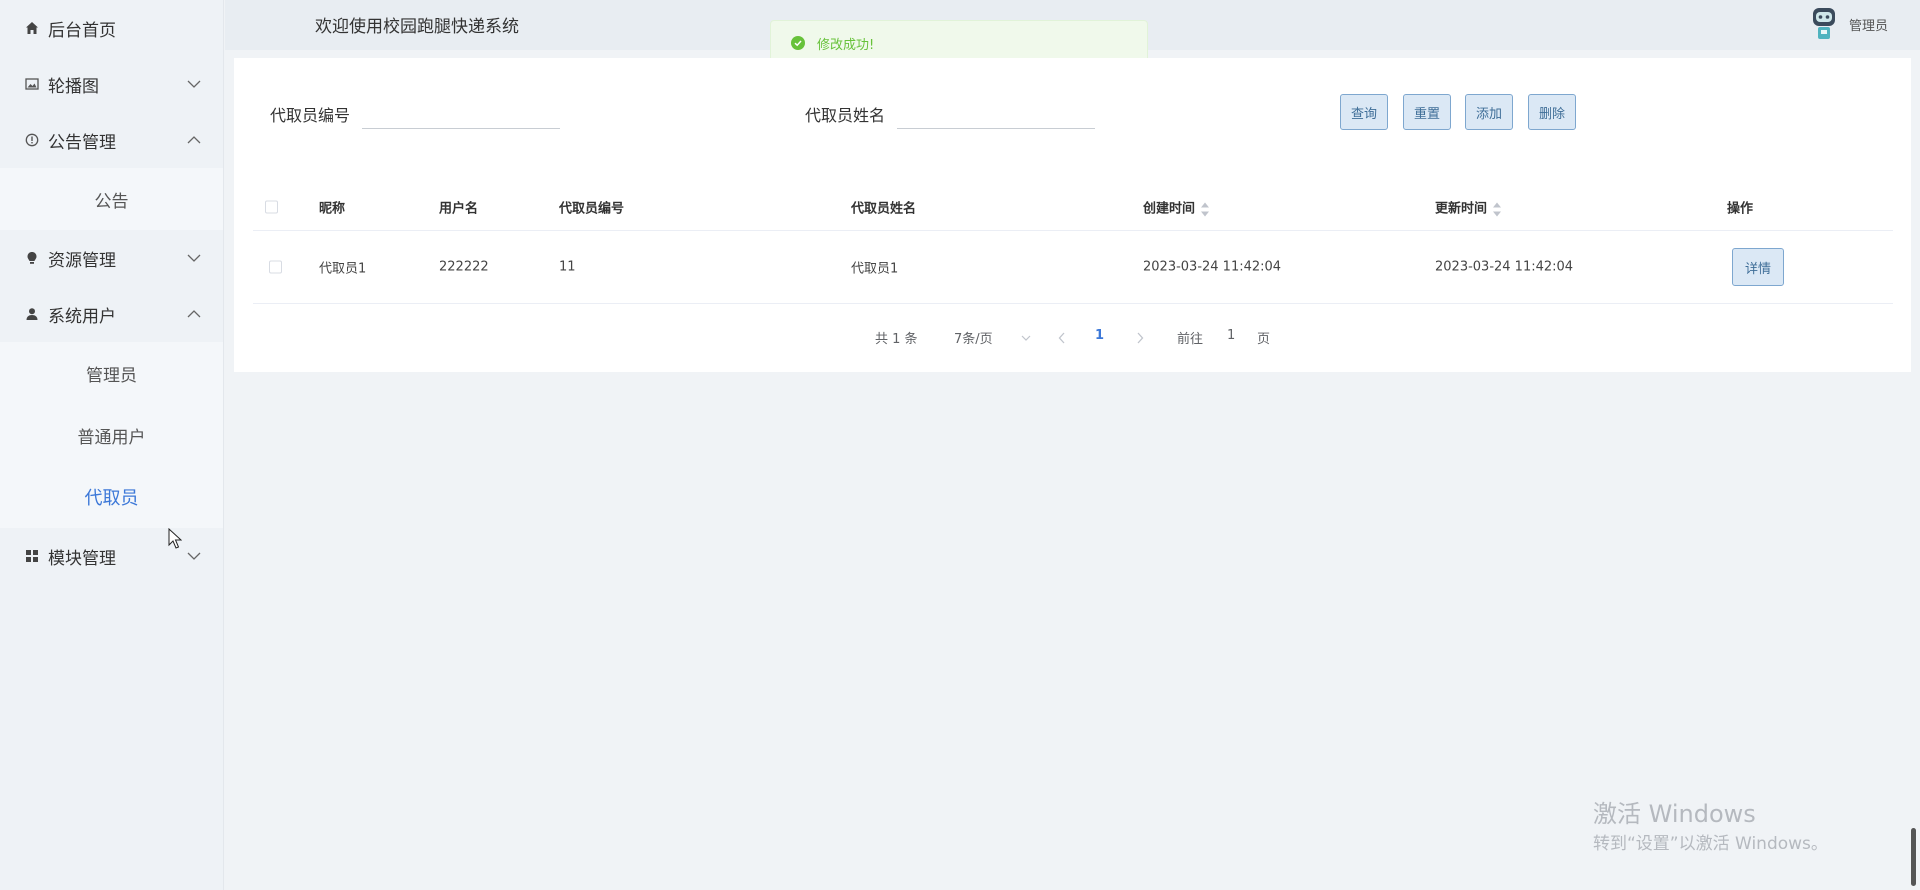 This screenshot has width=1920, height=890. Describe the element at coordinates (1364, 112) in the screenshot. I see `query-button: 查询` at that location.